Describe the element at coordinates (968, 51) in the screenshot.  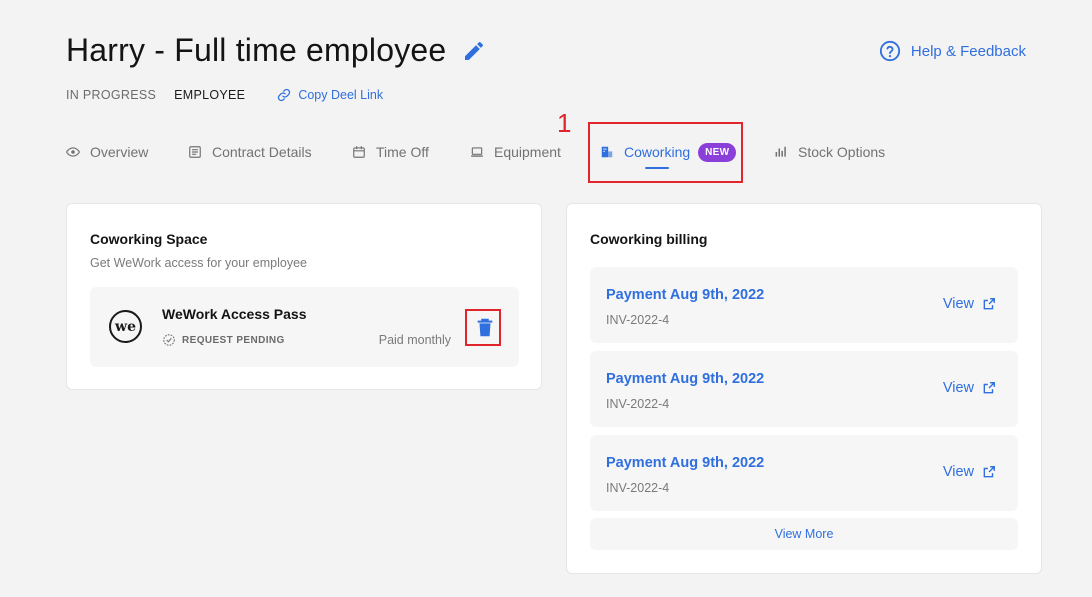
I see `help-feedback-label: Help & Feedback` at that location.